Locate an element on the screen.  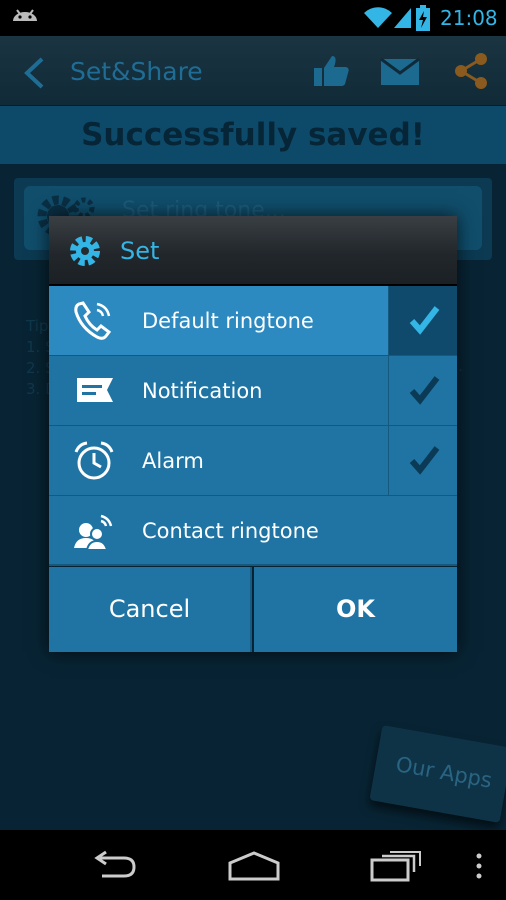
android-notification-icon is located at coordinates (25, 19).